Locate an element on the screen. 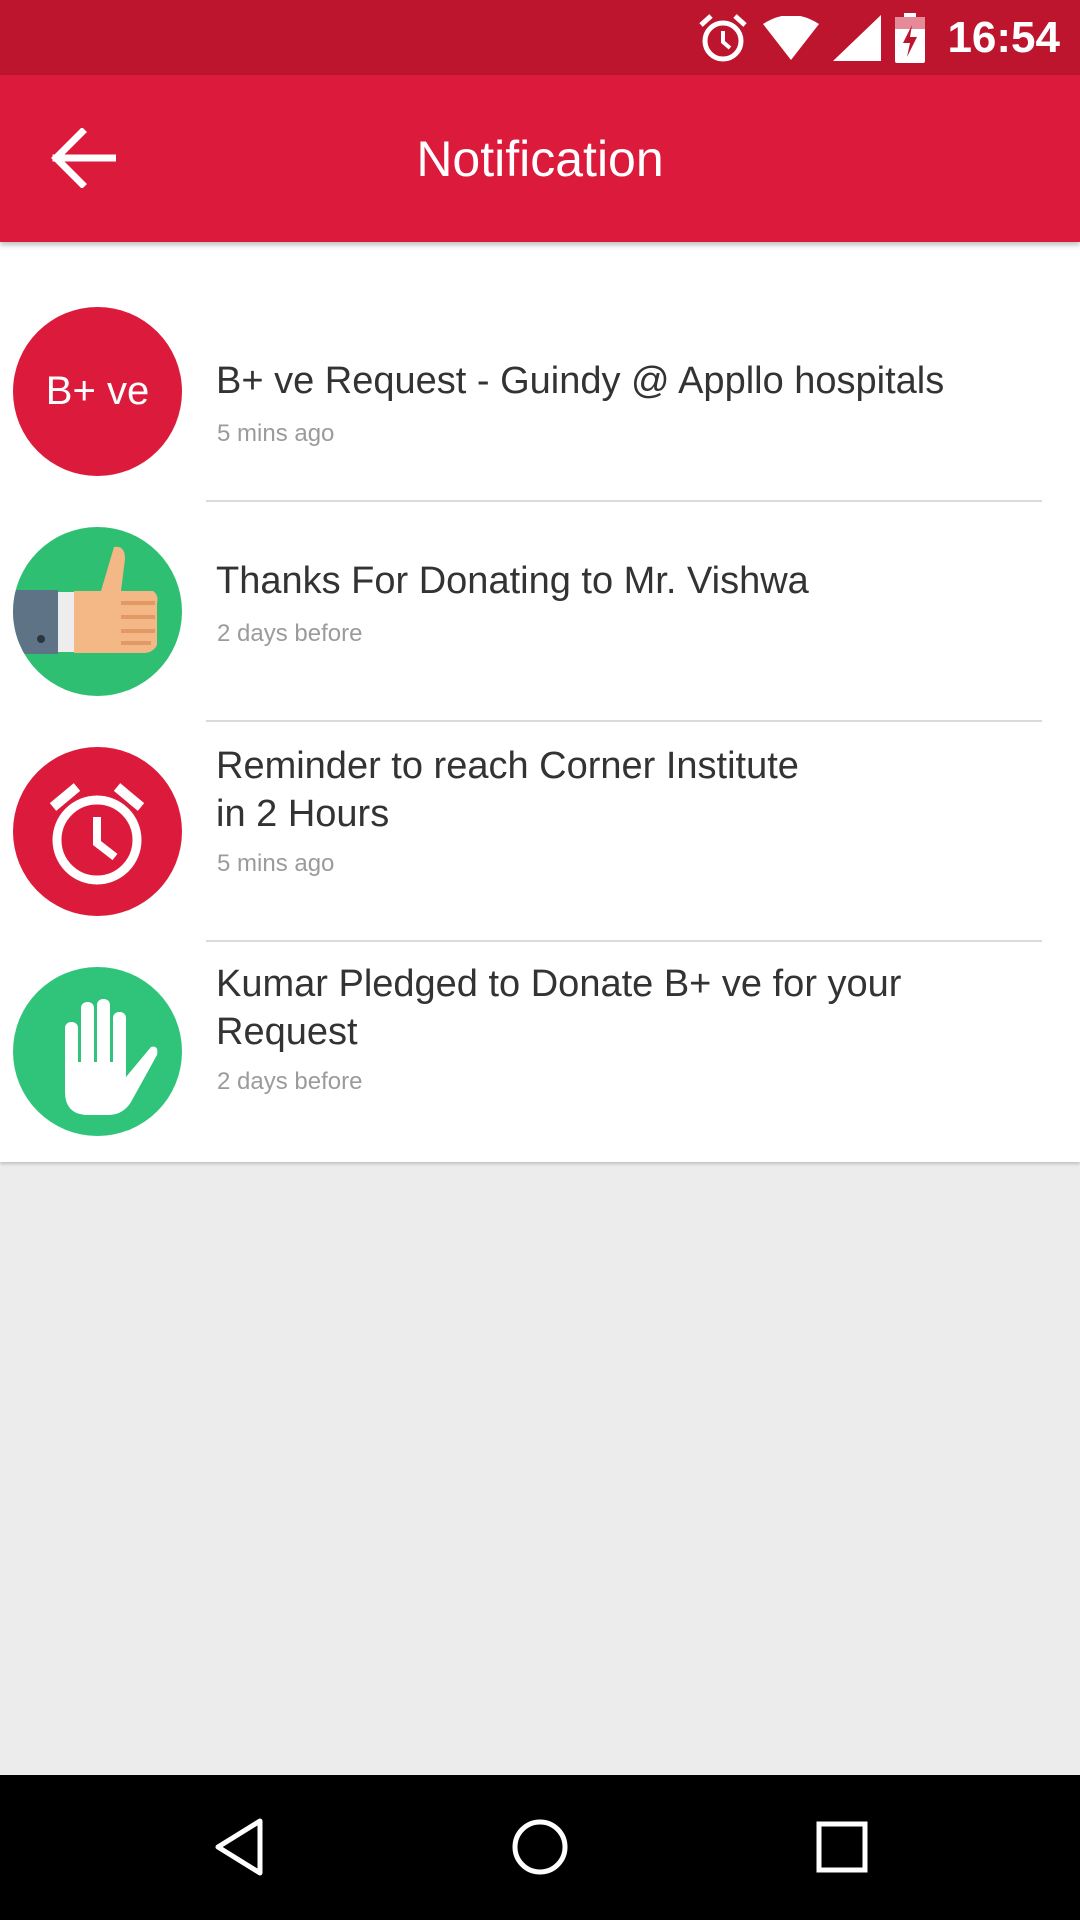  status-icons: 16:54 is located at coordinates (878, 37).